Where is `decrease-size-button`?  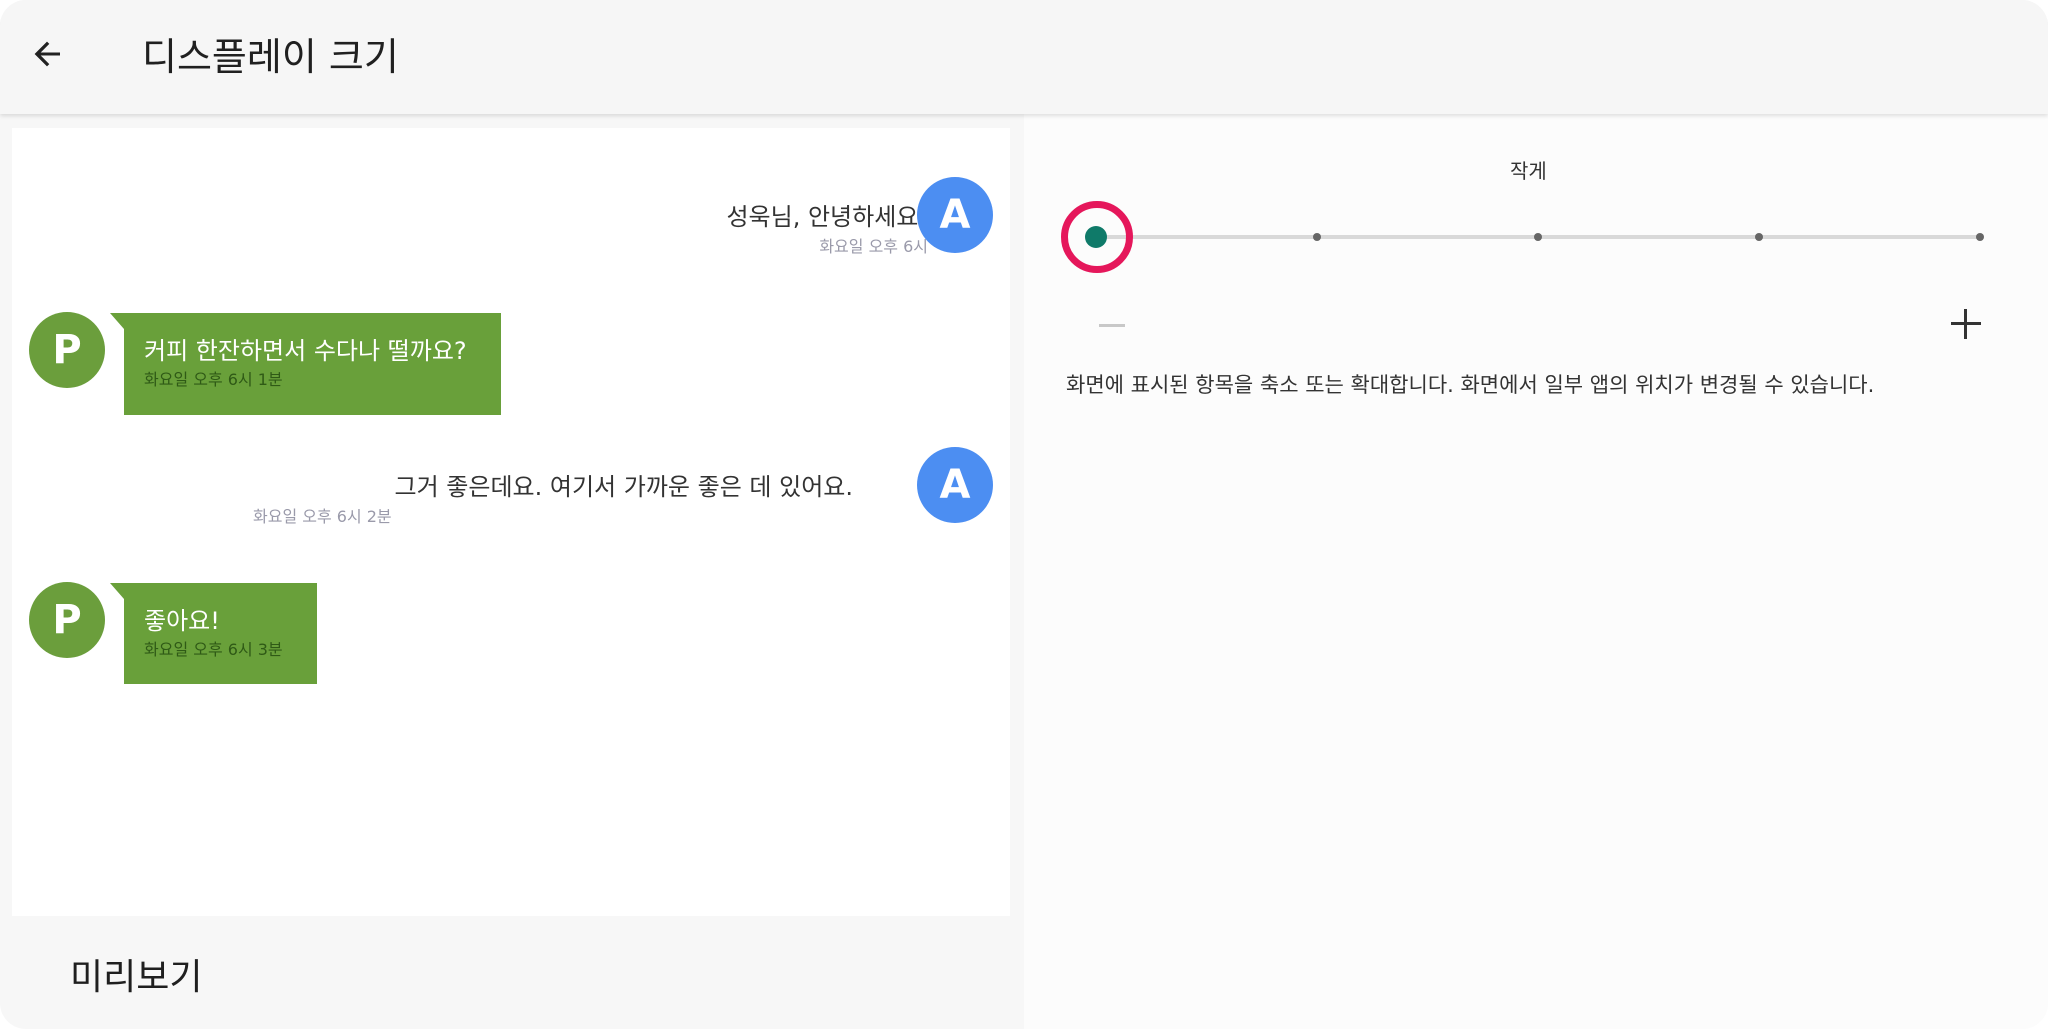 decrease-size-button is located at coordinates (1112, 327).